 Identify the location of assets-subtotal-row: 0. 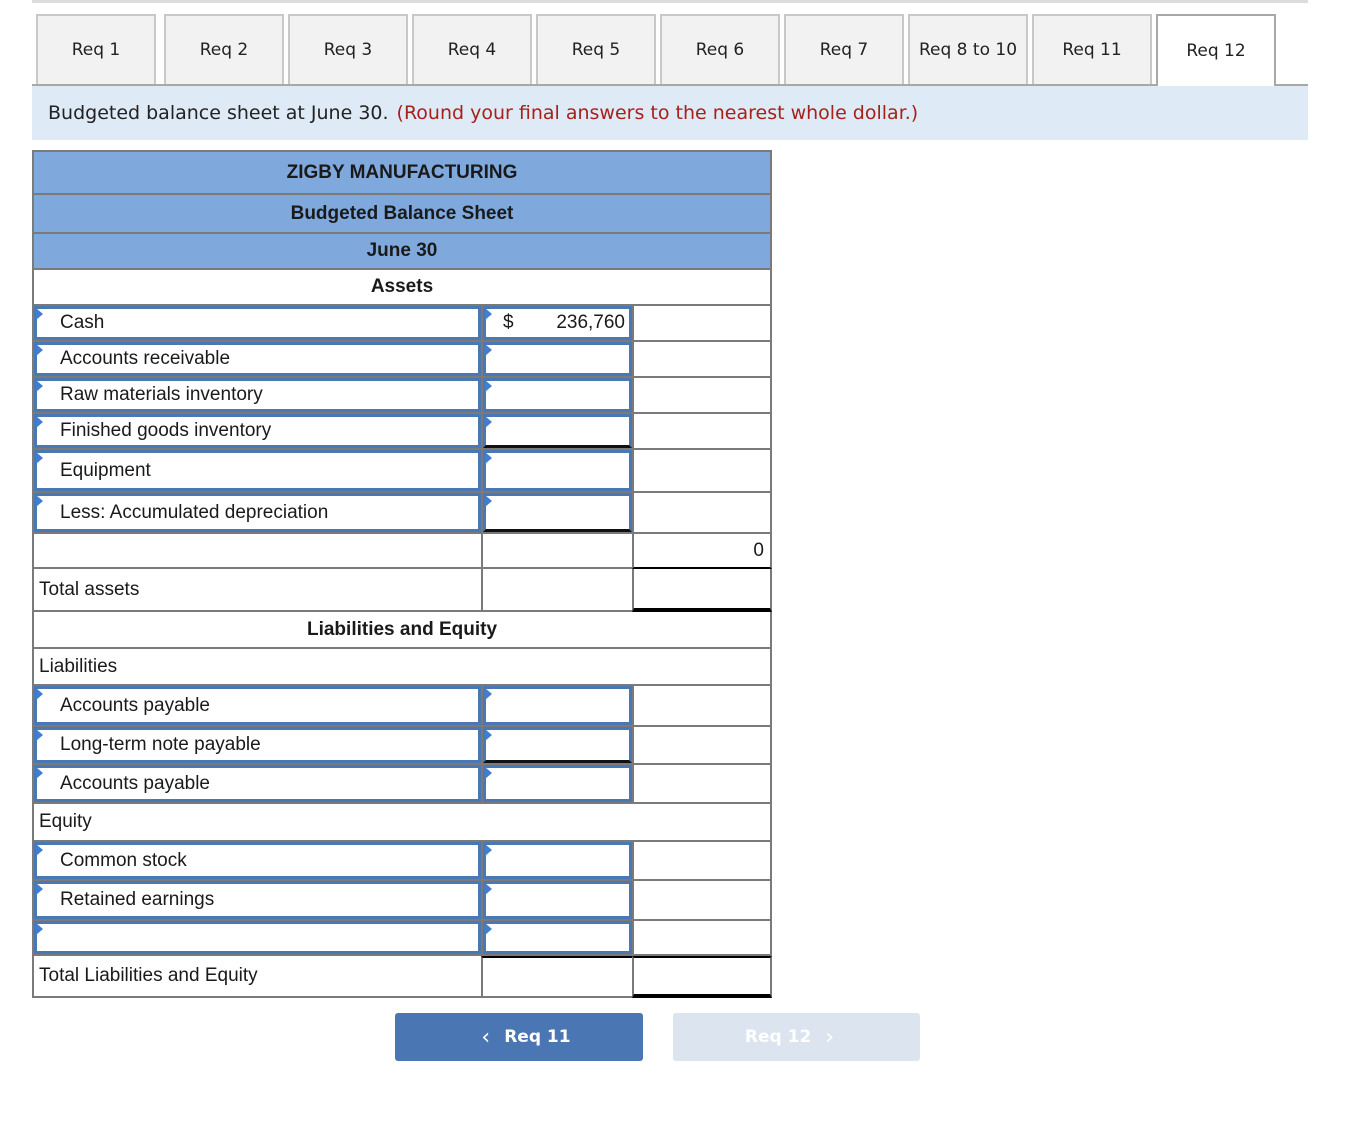
(402, 551).